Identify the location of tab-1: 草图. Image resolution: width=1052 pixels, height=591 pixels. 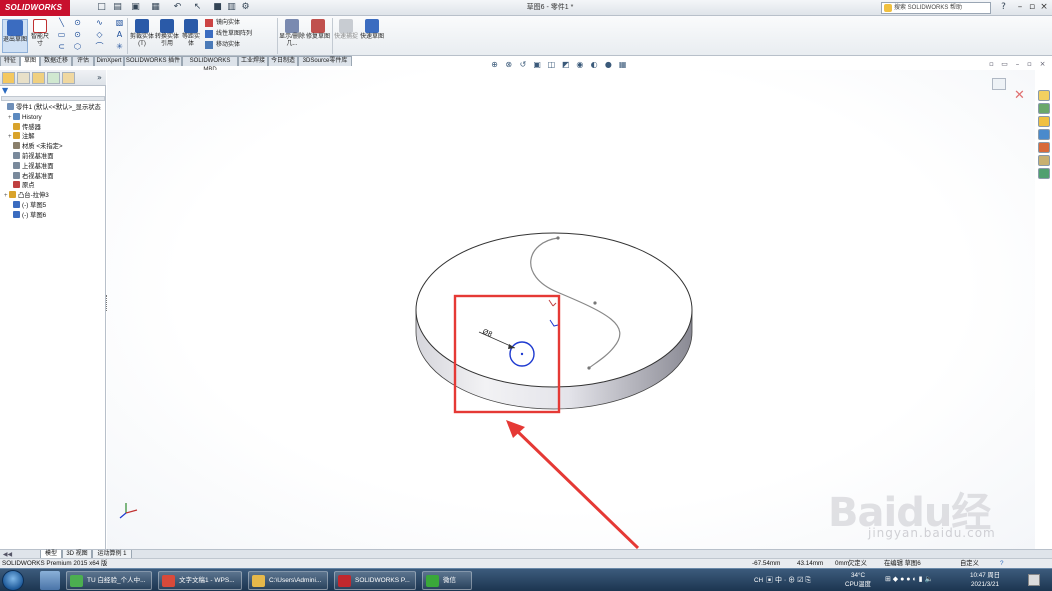
(30, 61).